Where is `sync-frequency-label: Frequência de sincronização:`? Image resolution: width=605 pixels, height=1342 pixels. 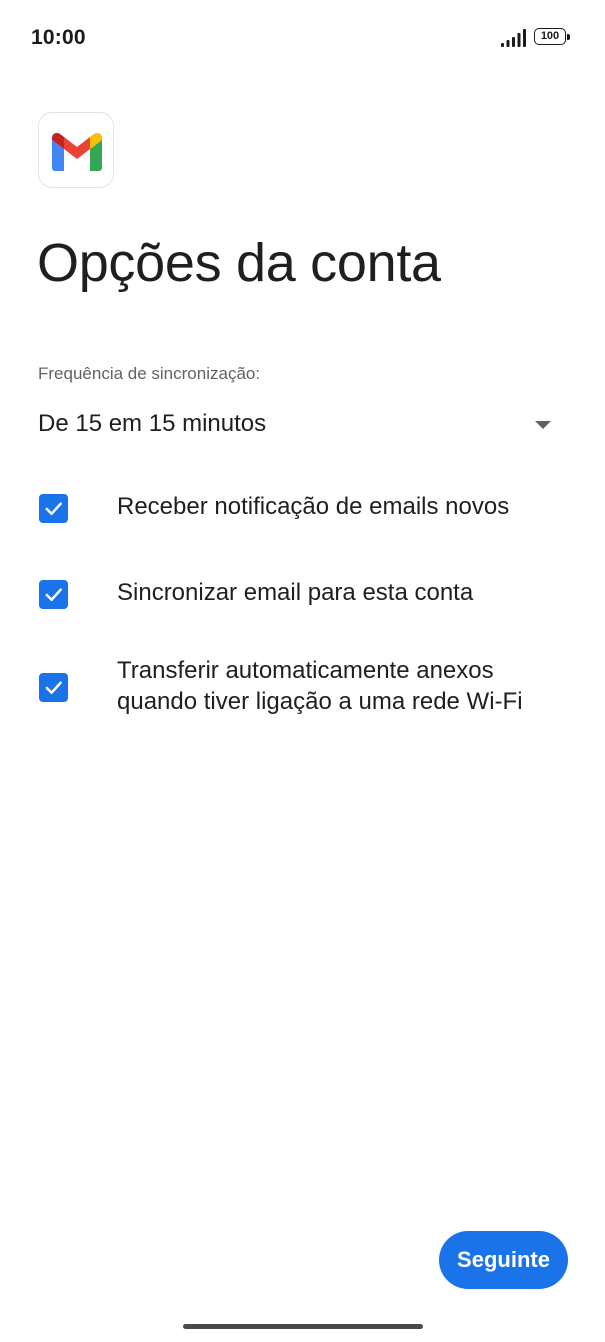 sync-frequency-label: Frequência de sincronização: is located at coordinates (149, 373).